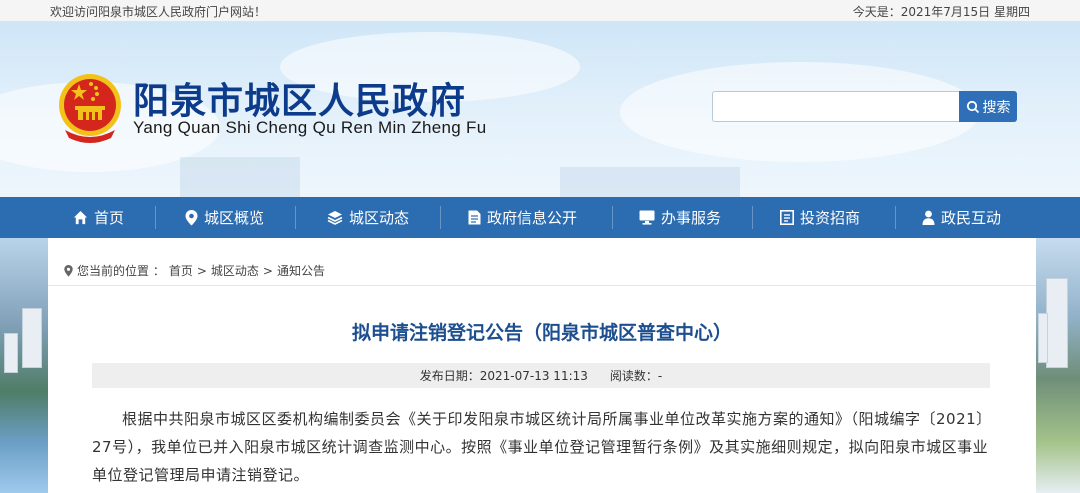 This screenshot has width=1080, height=493. I want to click on breadcrumb: 您当前的位置 ： 首页 > 城区动态 > 通知公告, so click(194, 270).